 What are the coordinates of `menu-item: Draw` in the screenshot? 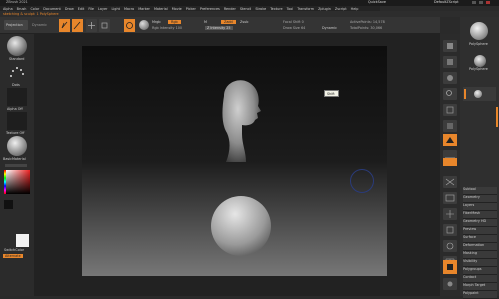 It's located at (69, 9).